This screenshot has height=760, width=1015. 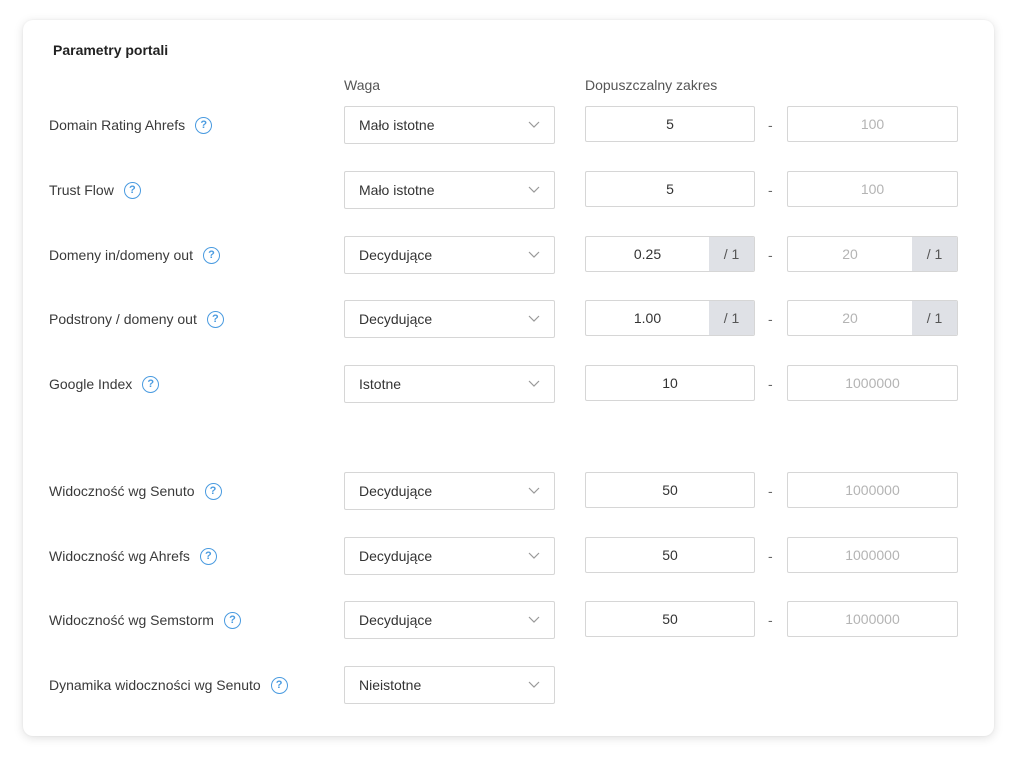 I want to click on param-label: Google Index ?, so click(x=104, y=384).